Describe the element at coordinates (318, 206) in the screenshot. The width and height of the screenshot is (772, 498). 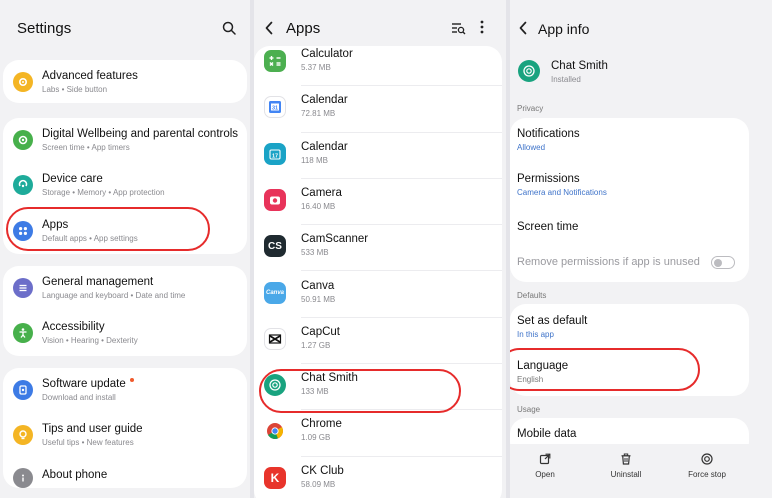
I see `app-size: 16.40 MB` at that location.